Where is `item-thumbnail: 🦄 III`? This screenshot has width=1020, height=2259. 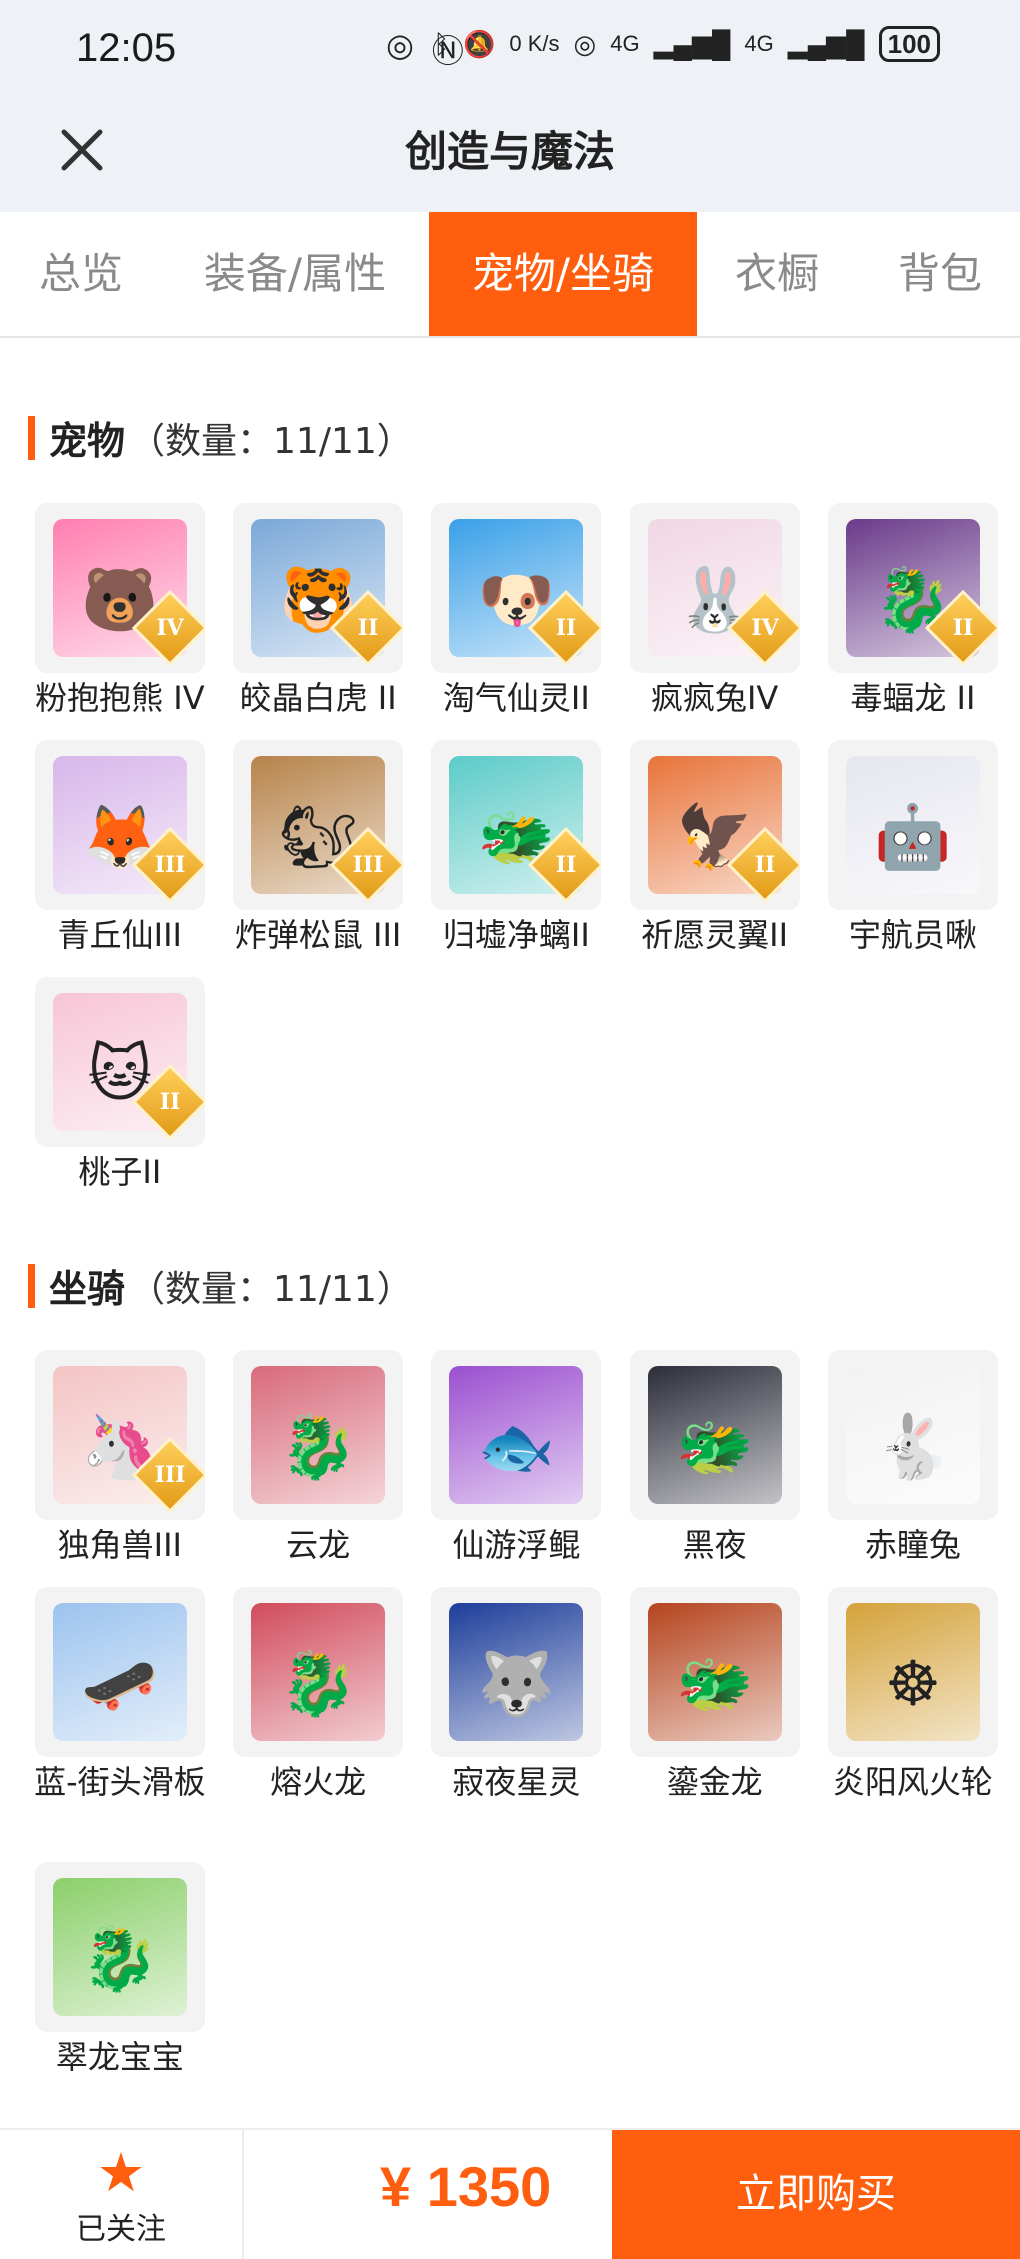
item-thumbnail: 🦄 III is located at coordinates (119, 1435).